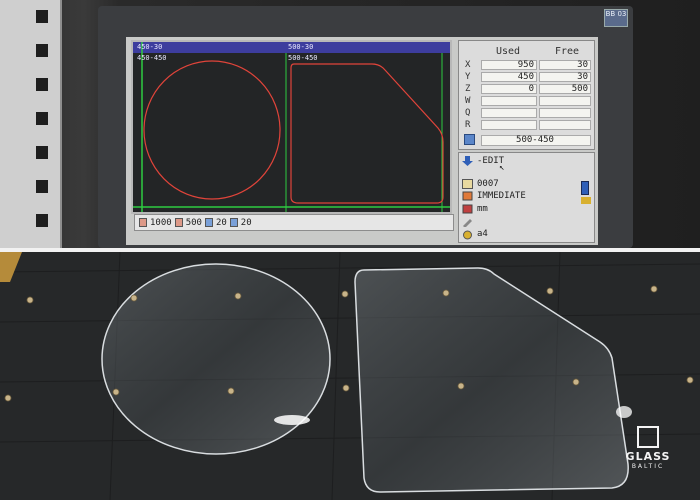  What do you see at coordinates (467, 161) in the screenshot?
I see `down-arrow-icon` at bounding box center [467, 161].